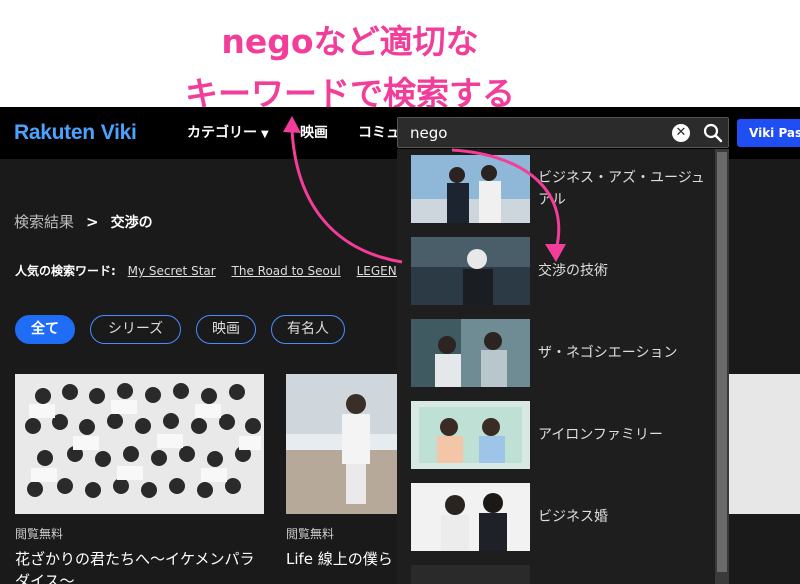  Describe the element at coordinates (713, 133) in the screenshot. I see `search-icon` at that location.